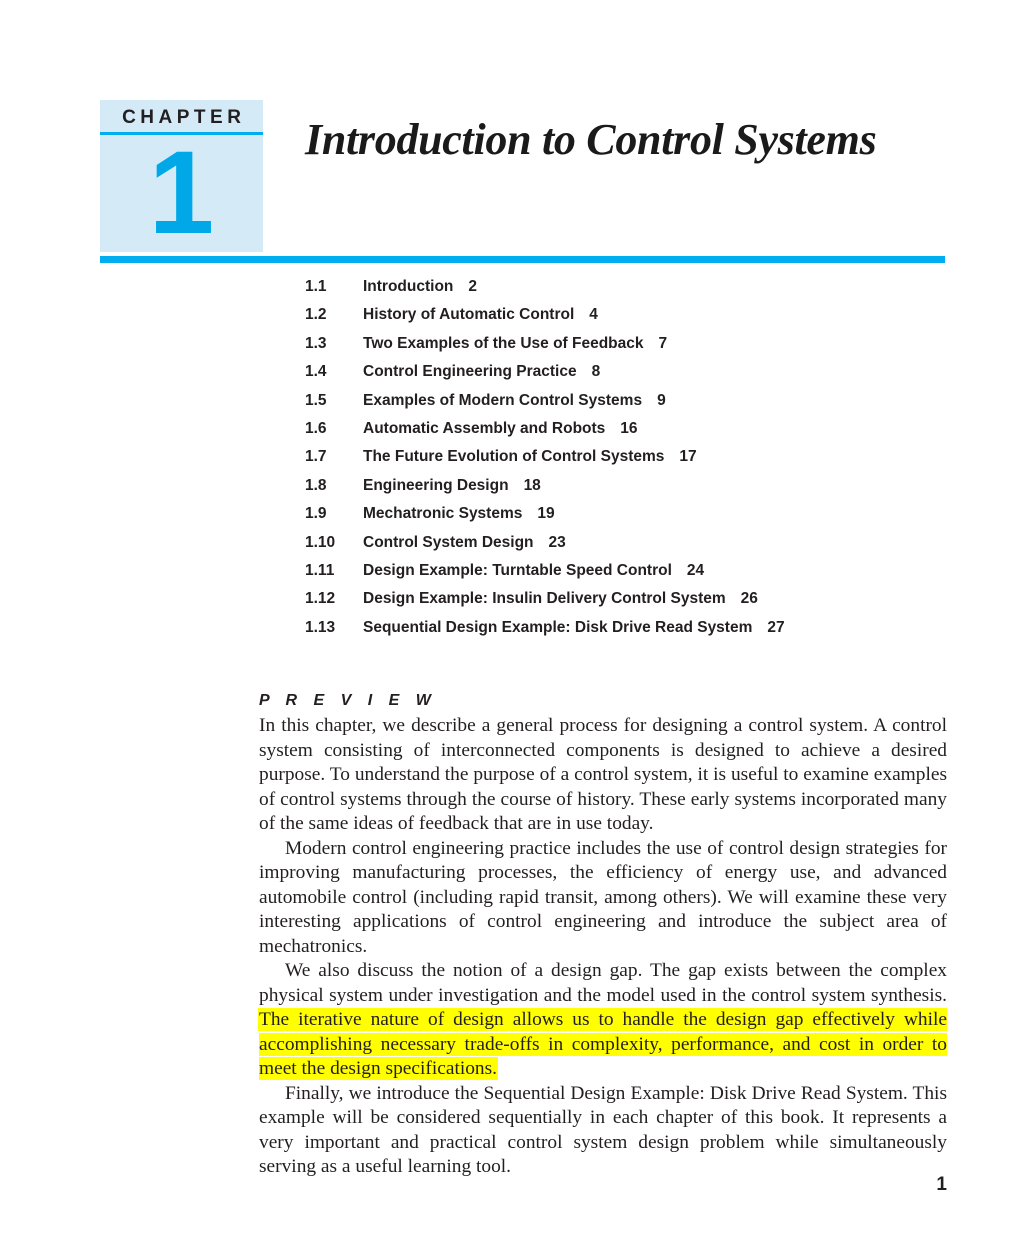  I want to click on toc-entry-number: 1.2, so click(316, 315).